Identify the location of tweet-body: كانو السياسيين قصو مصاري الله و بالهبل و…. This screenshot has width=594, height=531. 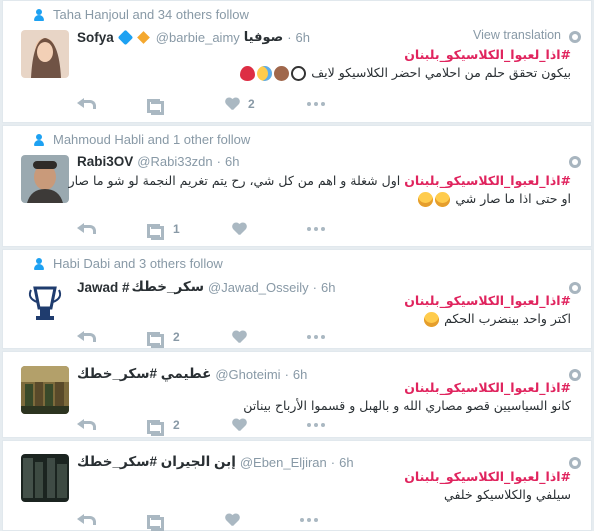
(407, 405).